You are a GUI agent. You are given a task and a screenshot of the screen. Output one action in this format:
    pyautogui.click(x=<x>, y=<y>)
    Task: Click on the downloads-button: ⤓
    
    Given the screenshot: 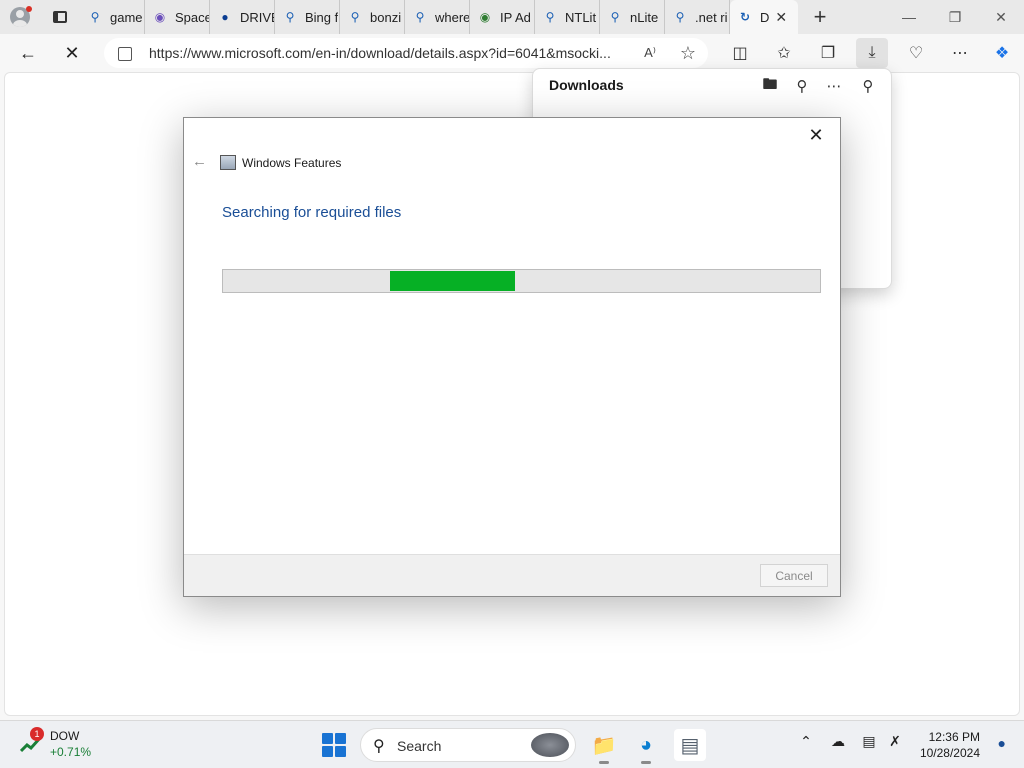 What is the action you would take?
    pyautogui.click(x=872, y=53)
    